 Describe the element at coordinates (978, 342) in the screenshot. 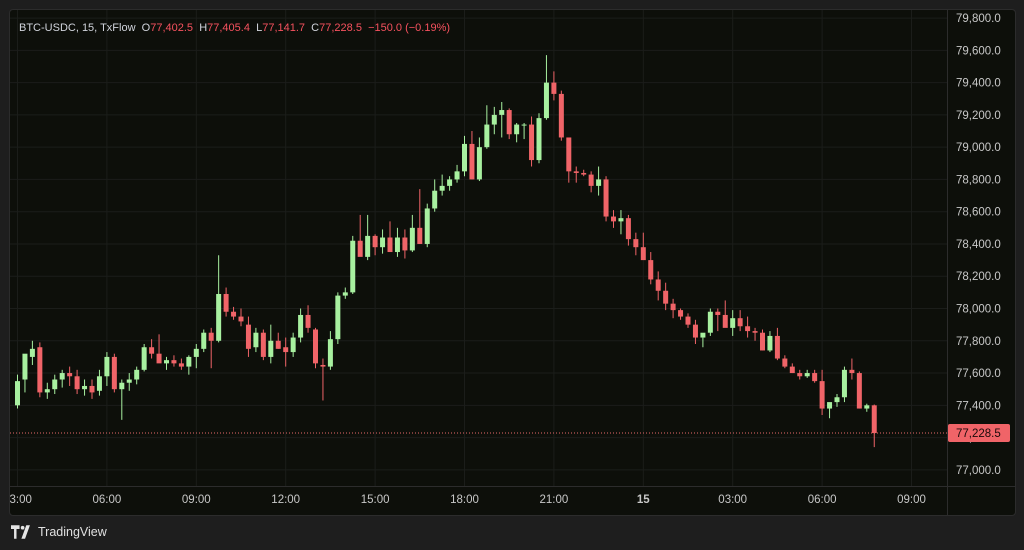

I see `y-tick-label: 77,800.0` at that location.